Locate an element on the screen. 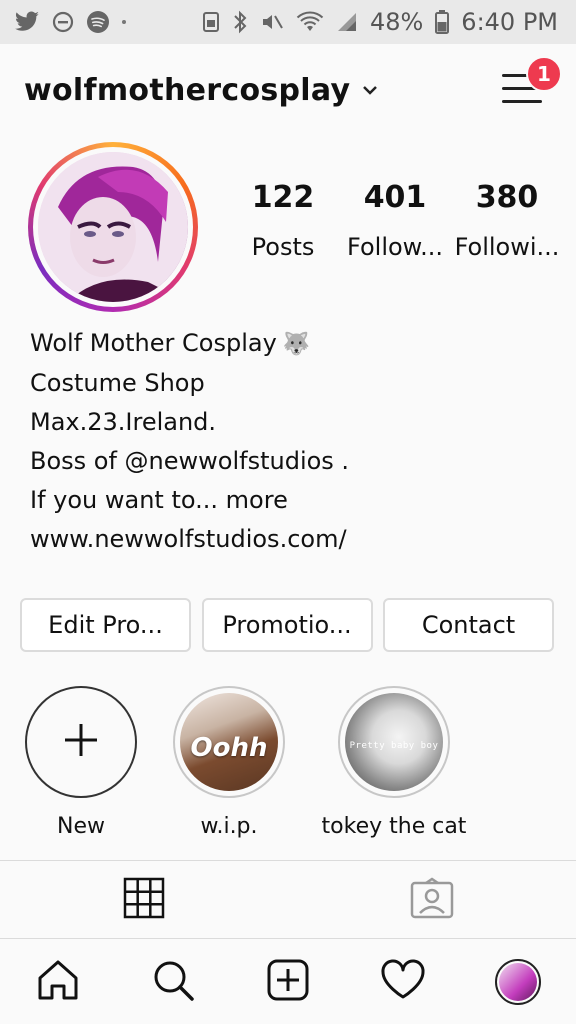  add-icon is located at coordinates (288, 982).